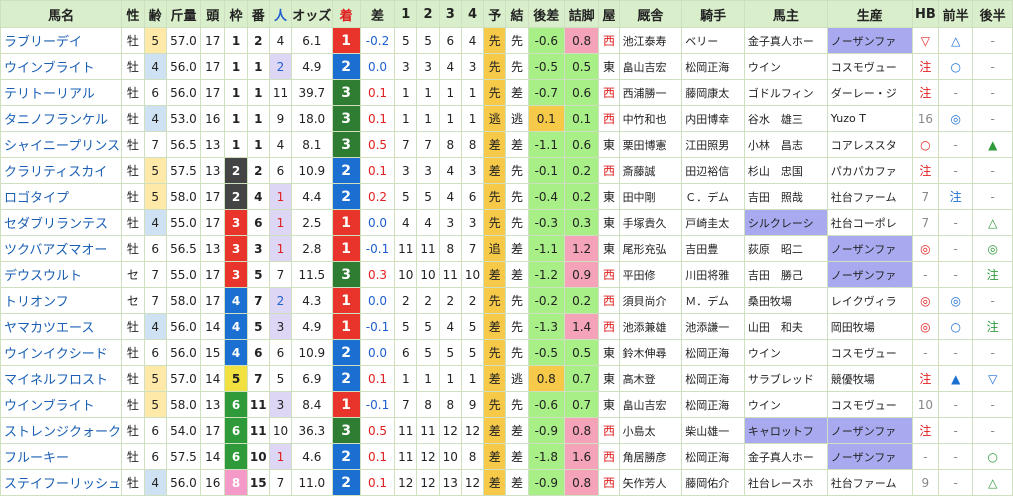 The image size is (1013, 496). I want to click on cell-name: セダブリランテス, so click(61, 222).